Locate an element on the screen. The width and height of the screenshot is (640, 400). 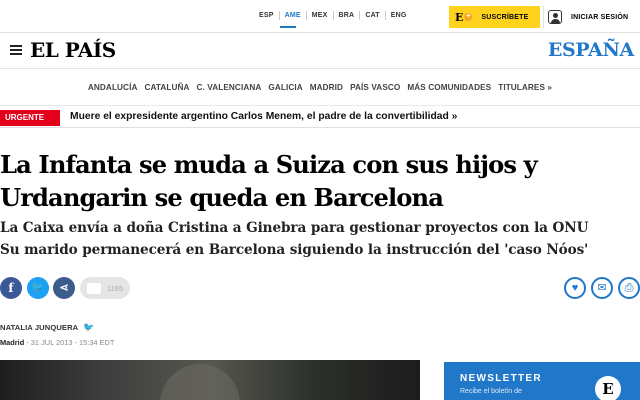
print-icon: ⎙ is located at coordinates (629, 288).